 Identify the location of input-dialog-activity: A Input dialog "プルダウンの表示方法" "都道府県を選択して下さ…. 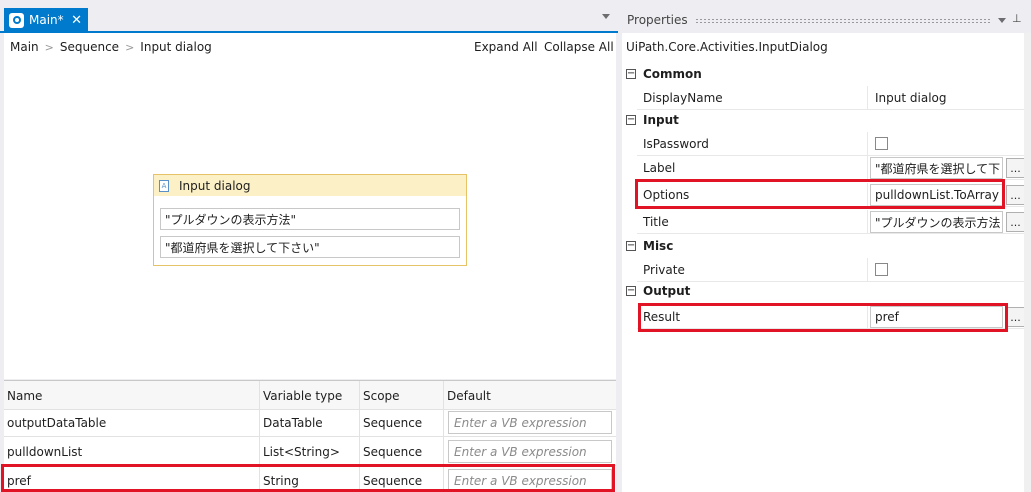
(310, 220).